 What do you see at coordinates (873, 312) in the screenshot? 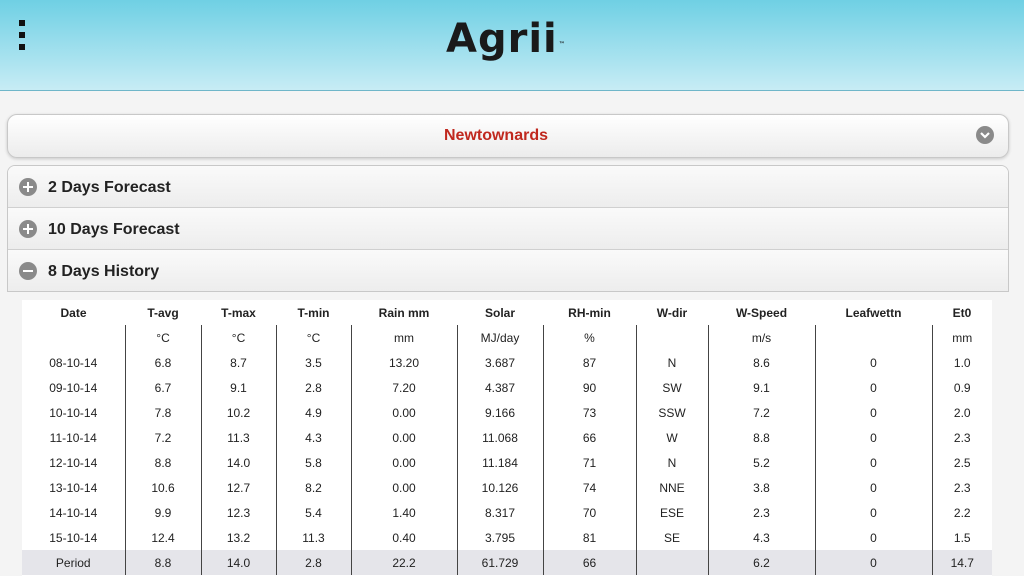
I see `column-header: Leafwettn` at bounding box center [873, 312].